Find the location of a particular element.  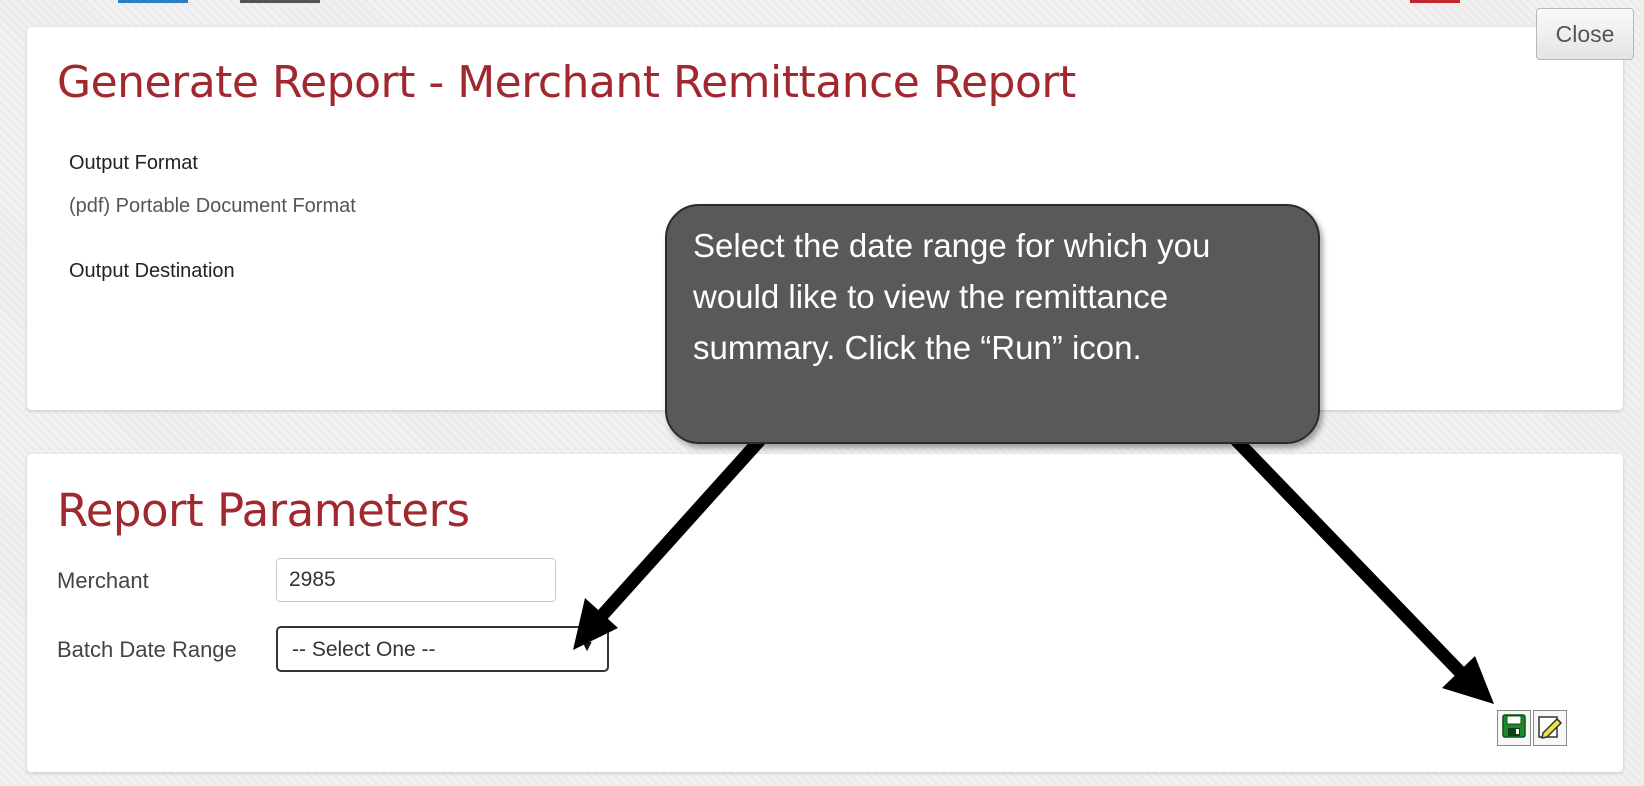

batch-date-range-label: Batch Date Range is located at coordinates (147, 649).